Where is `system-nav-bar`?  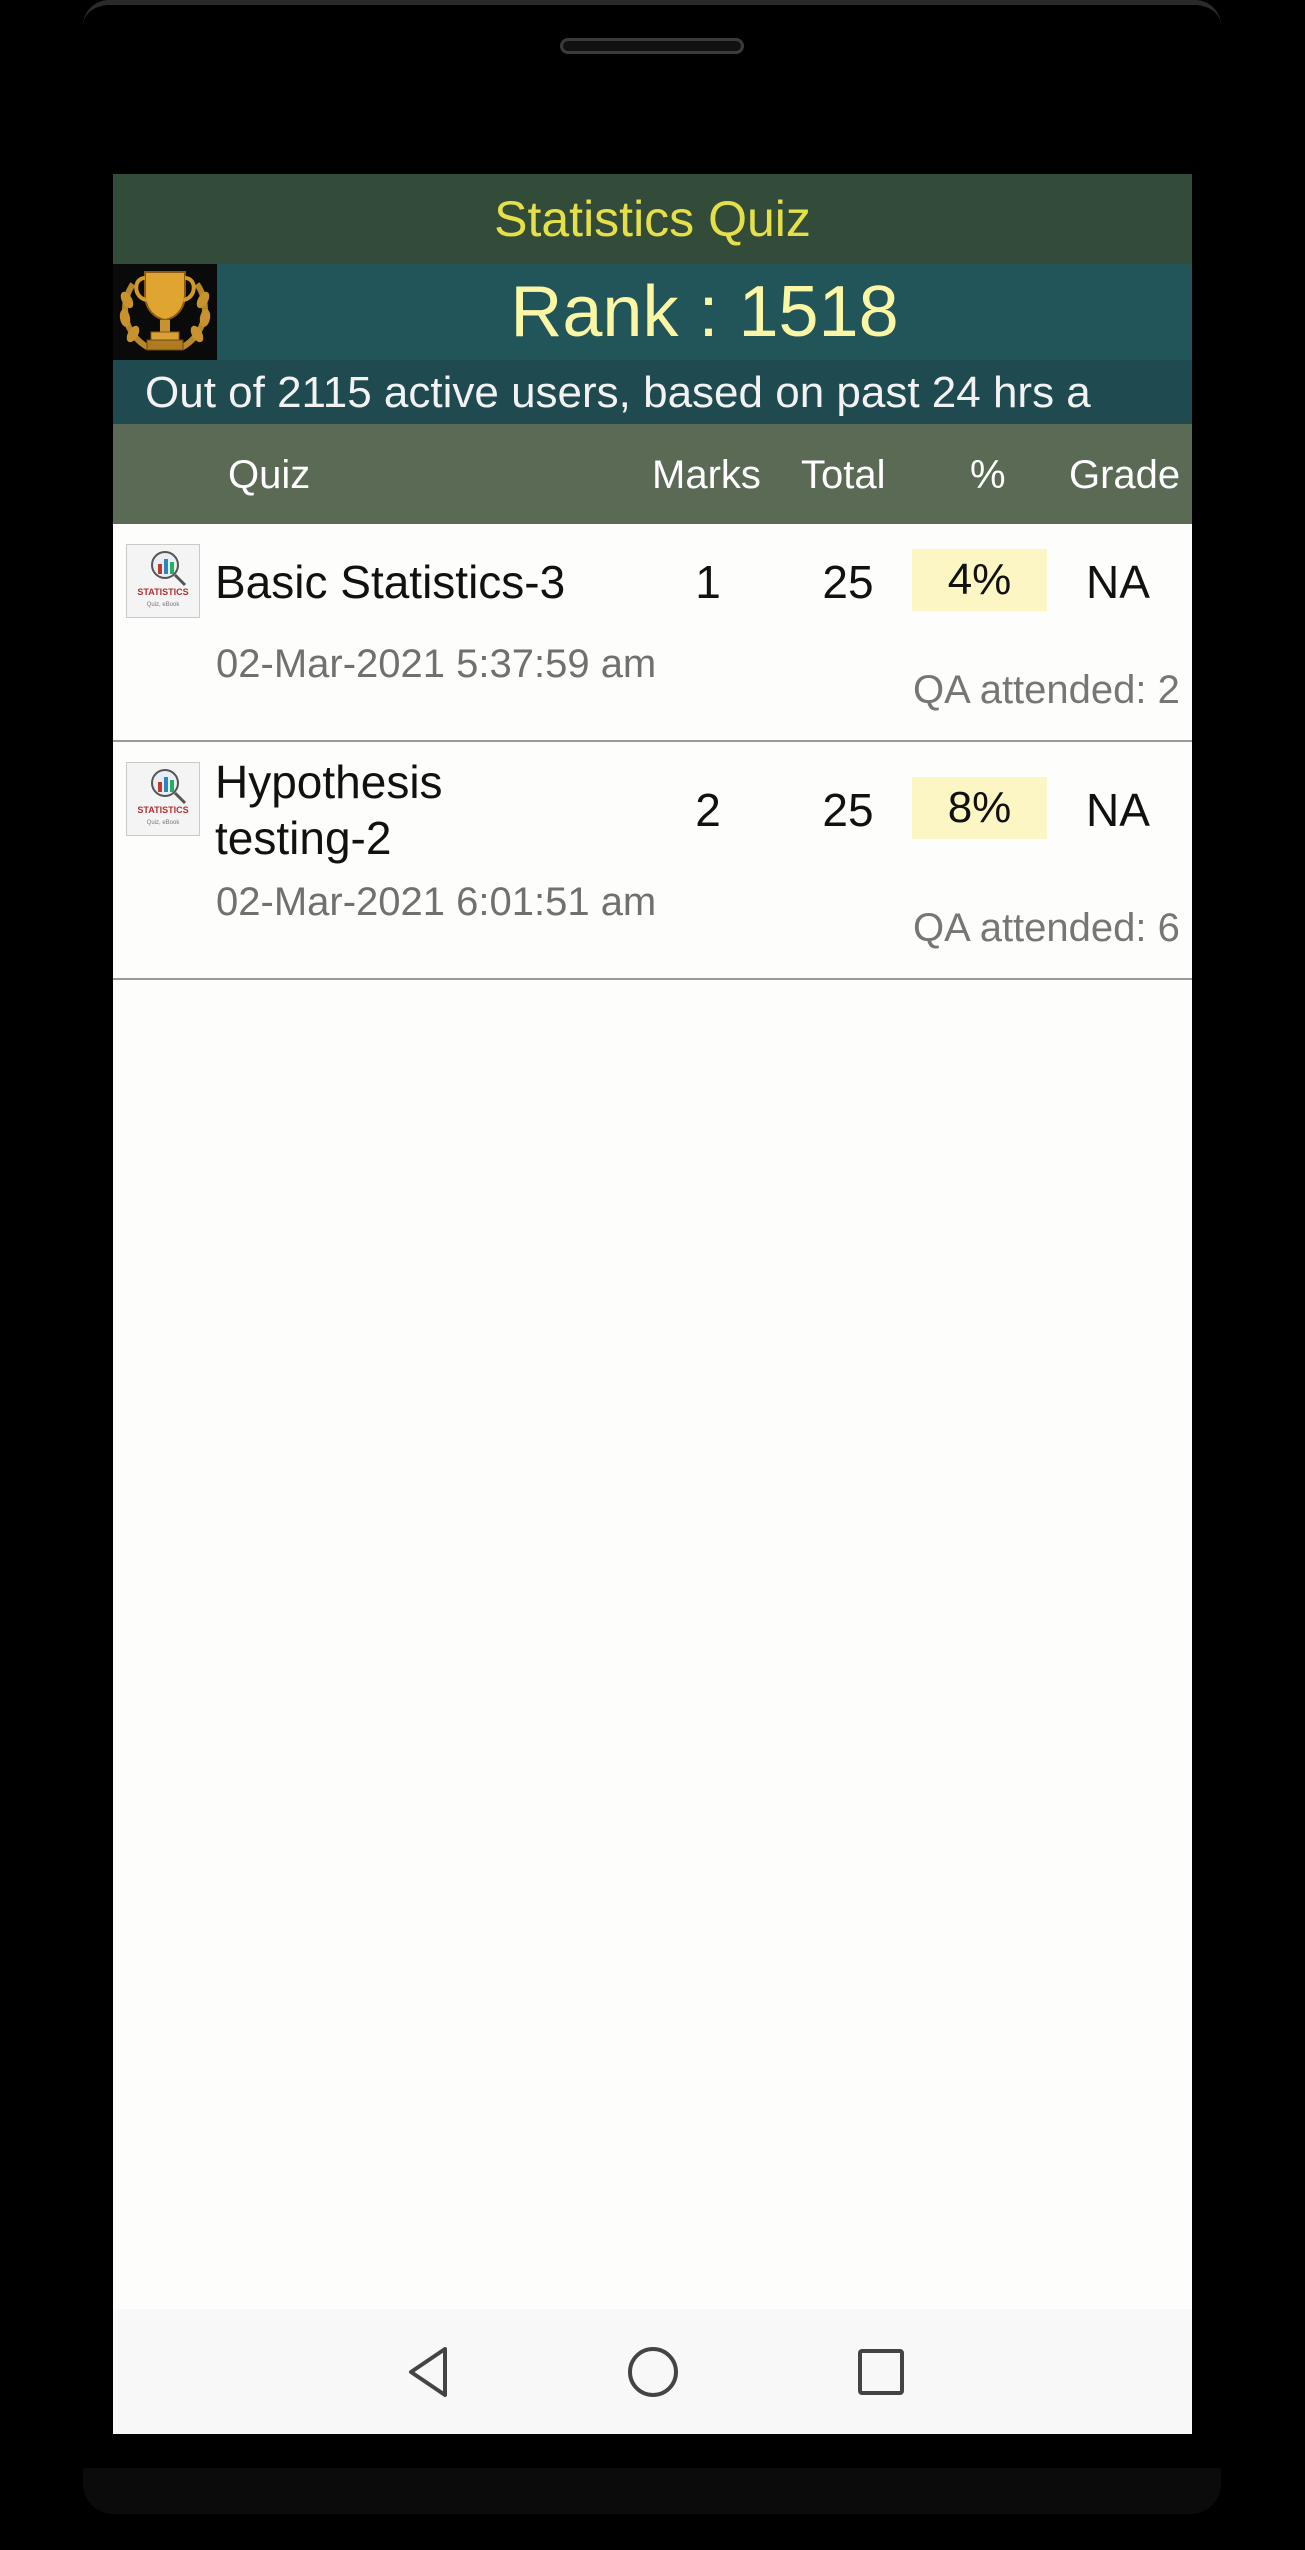
system-nav-bar is located at coordinates (652, 2371).